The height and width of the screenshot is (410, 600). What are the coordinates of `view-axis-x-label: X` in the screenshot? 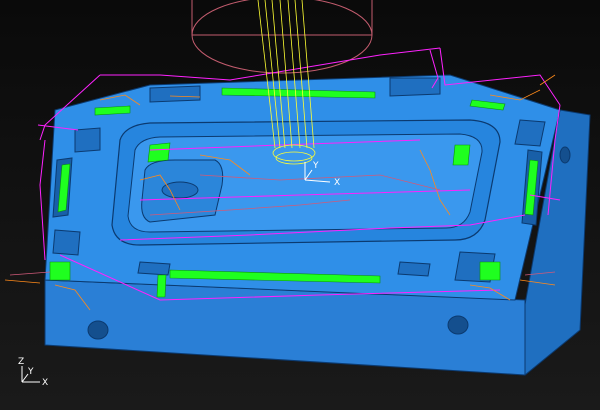 It's located at (45, 383).